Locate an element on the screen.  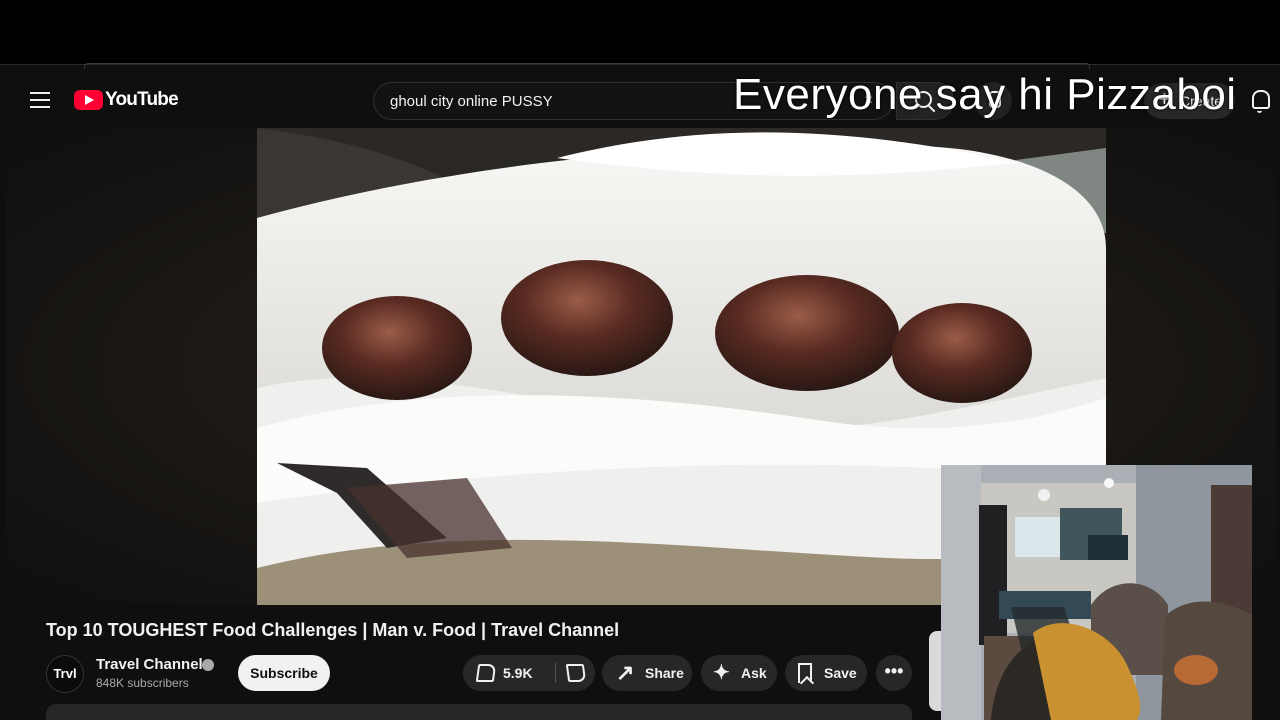
share-arrow-icon: ↗ is located at coordinates (625, 672).